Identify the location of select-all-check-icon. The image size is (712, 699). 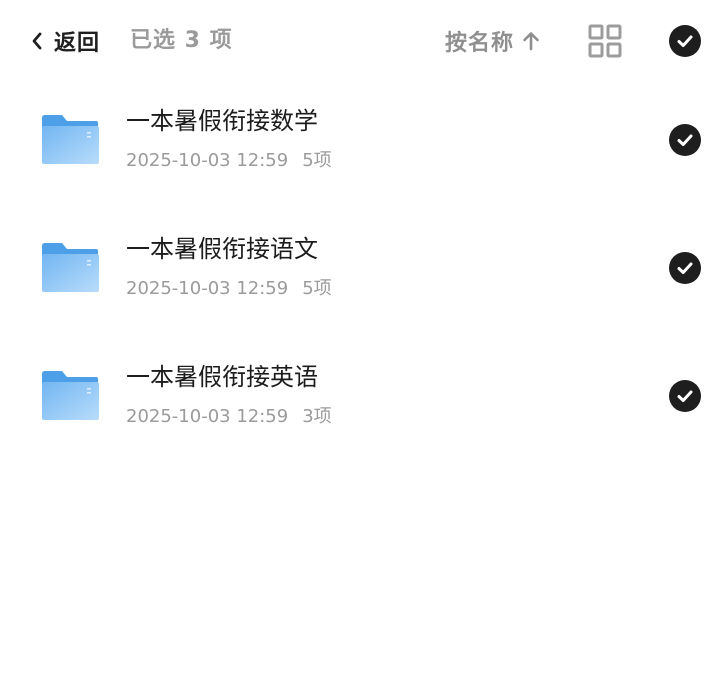
(685, 41).